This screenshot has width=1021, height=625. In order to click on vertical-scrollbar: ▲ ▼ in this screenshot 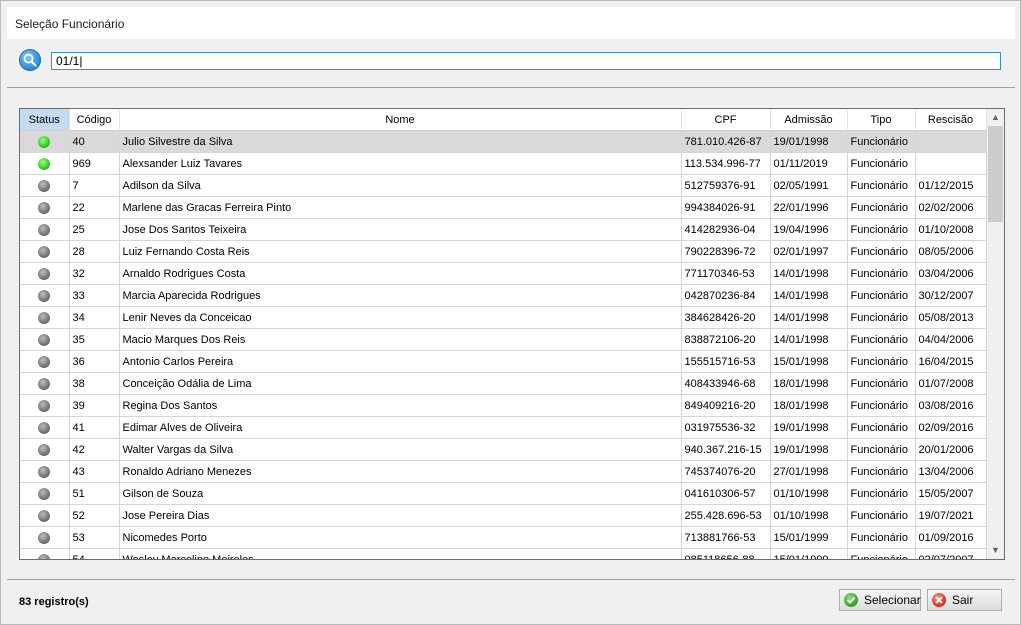, I will do `click(995, 334)`.